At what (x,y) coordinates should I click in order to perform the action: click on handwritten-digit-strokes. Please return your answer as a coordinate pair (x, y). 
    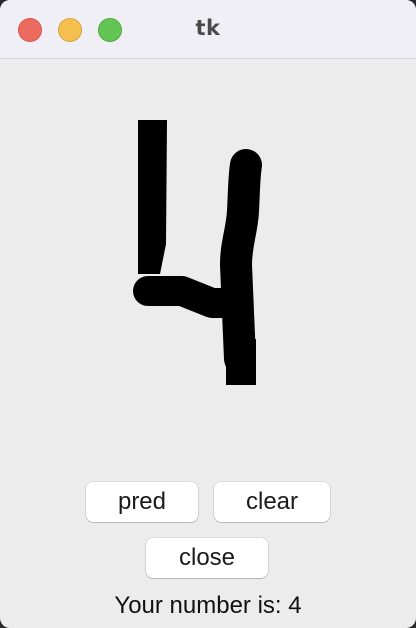
    Looking at the image, I should click on (197, 252).